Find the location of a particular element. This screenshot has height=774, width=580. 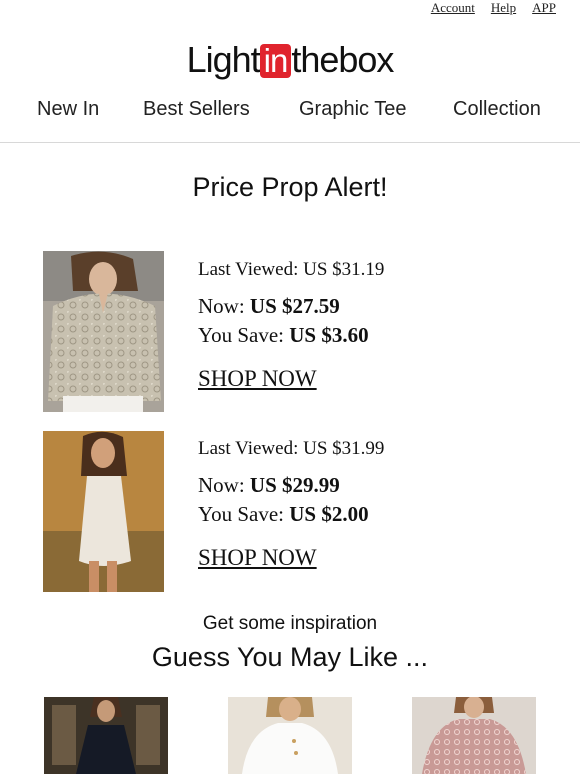

logo-text-right: thebox is located at coordinates (342, 59).